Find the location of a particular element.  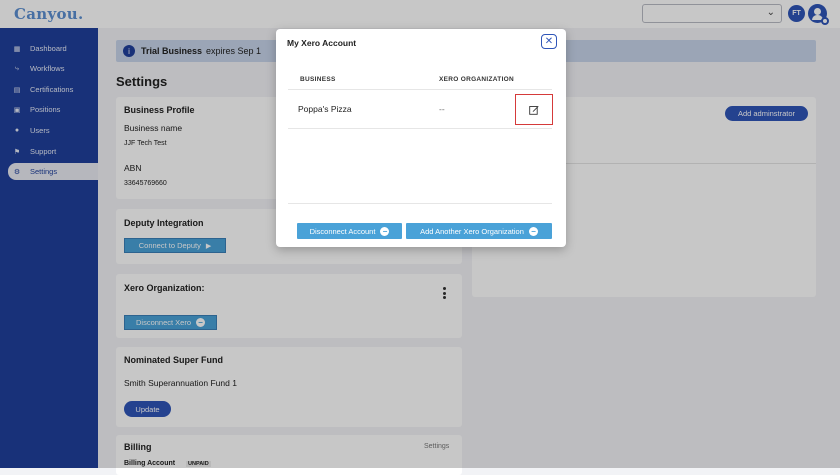

disconnect-account-label: Disconnect Account is located at coordinates (342, 231).